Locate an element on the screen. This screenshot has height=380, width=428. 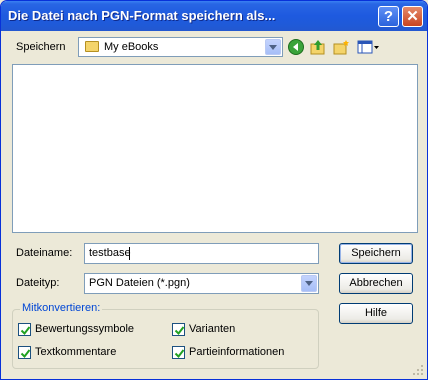
convert-options-group is located at coordinates (165, 339).